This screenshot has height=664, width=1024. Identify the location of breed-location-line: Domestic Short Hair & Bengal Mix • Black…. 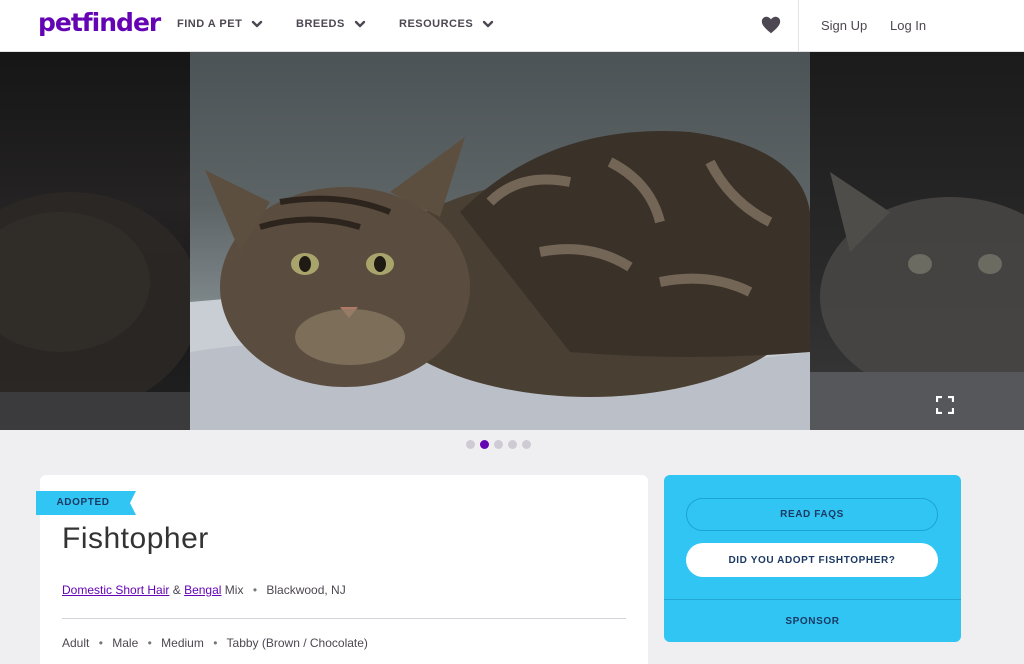
(204, 590).